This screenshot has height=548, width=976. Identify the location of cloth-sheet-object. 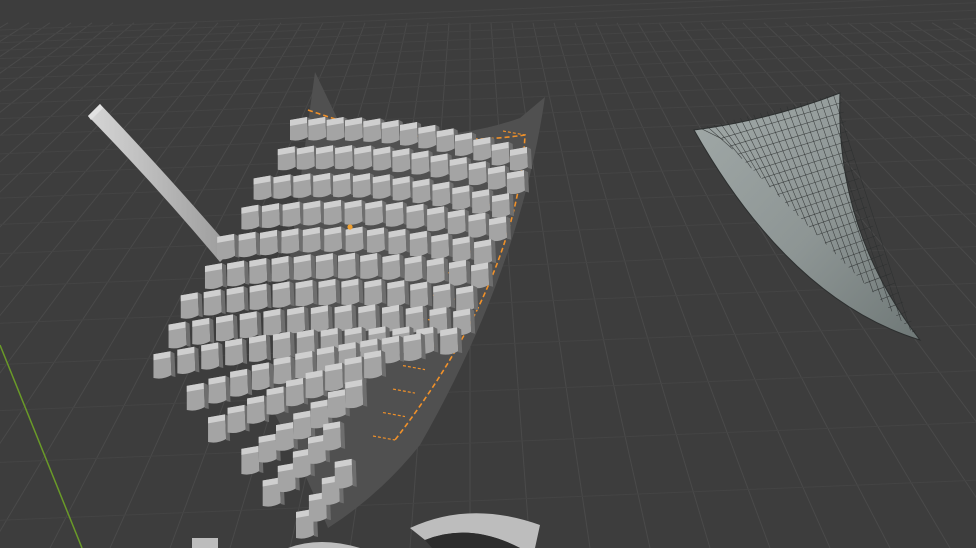
(807, 216).